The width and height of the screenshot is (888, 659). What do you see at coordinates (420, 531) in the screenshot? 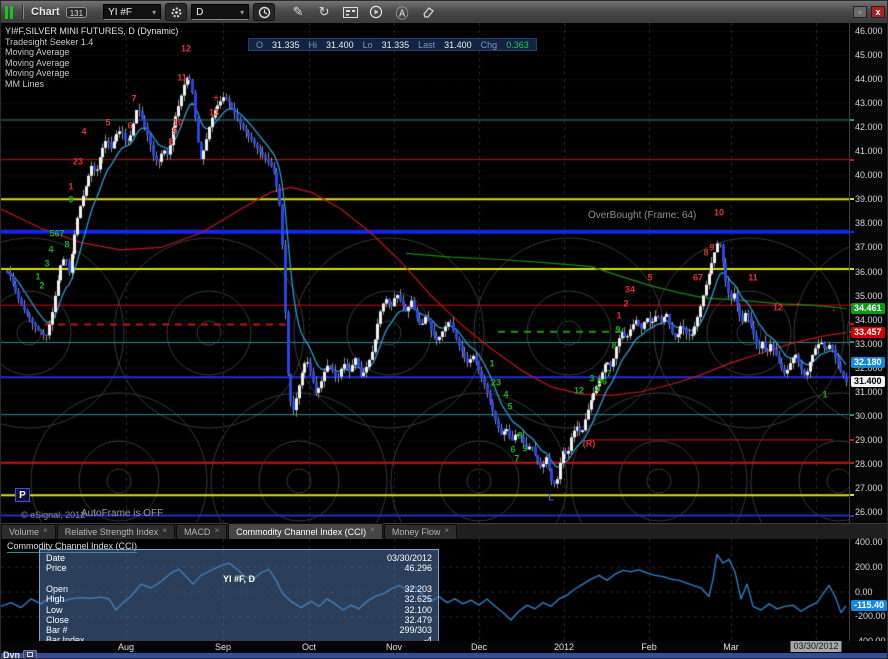
I see `indicator-tab-money-flow: Money Flow ×` at bounding box center [420, 531].